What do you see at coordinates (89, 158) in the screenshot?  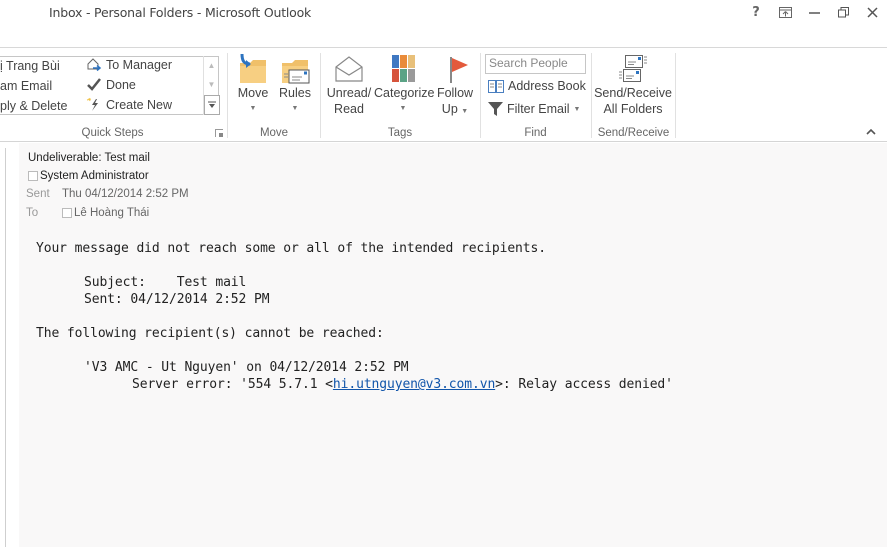 I see `message-subject: Undeliverable: Test mail` at bounding box center [89, 158].